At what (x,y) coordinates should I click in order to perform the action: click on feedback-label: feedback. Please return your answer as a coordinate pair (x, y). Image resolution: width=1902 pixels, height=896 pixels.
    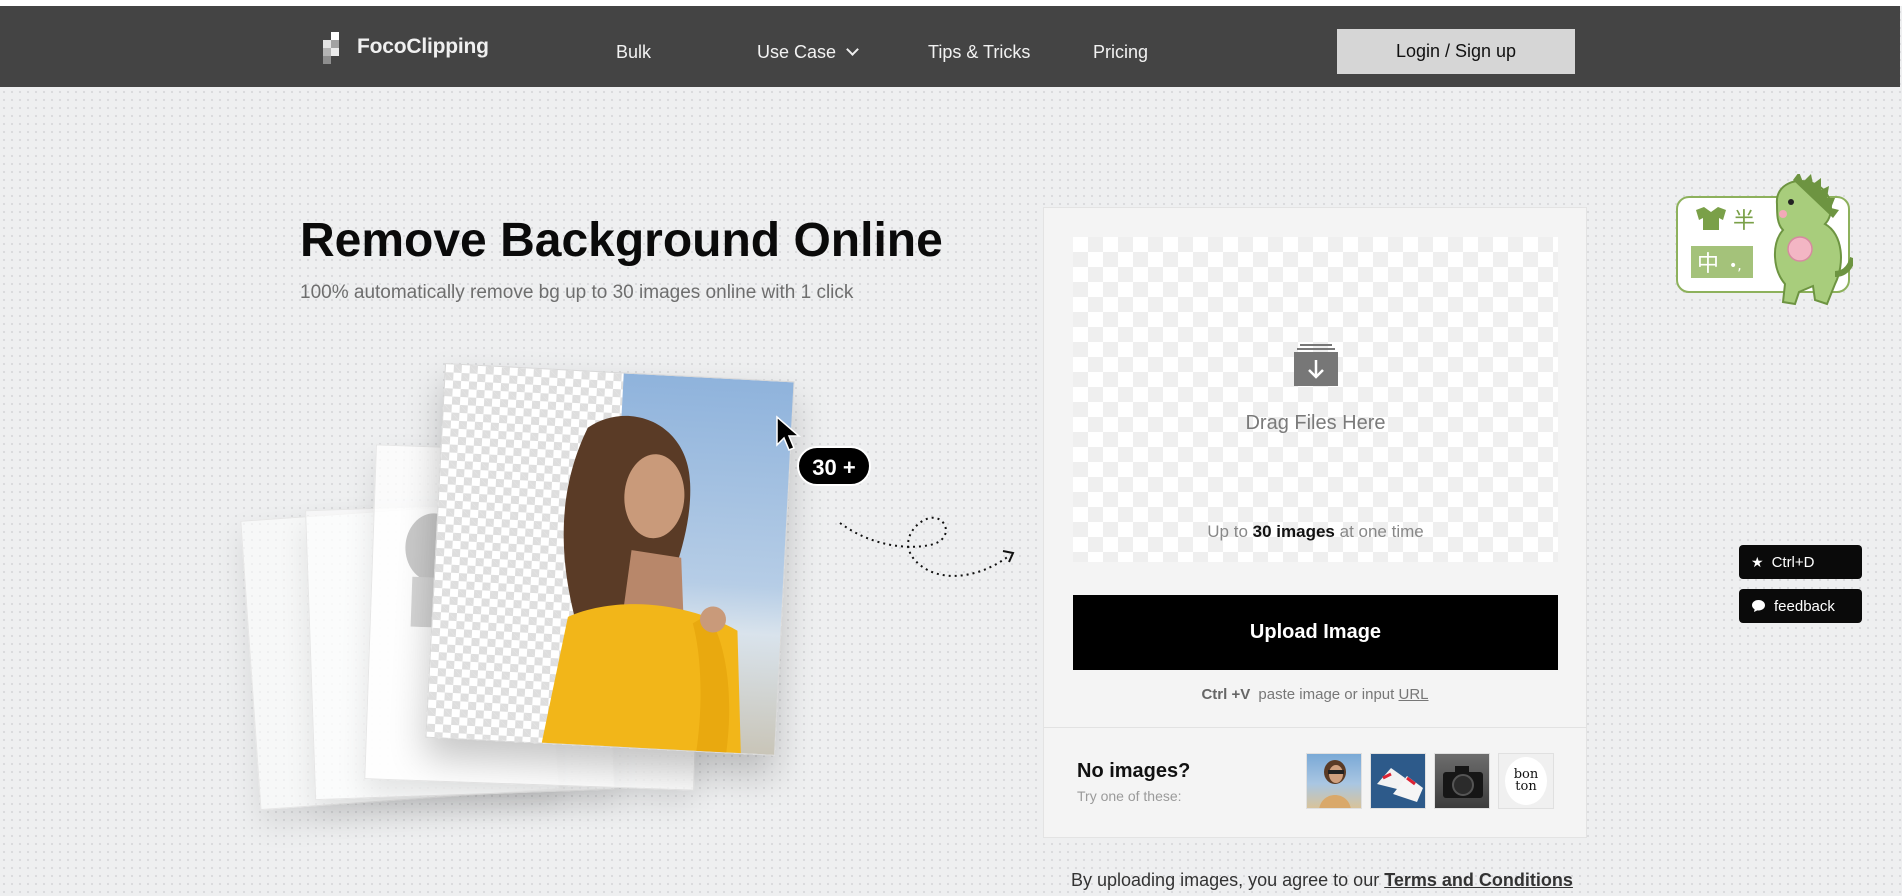
    Looking at the image, I should click on (1804, 606).